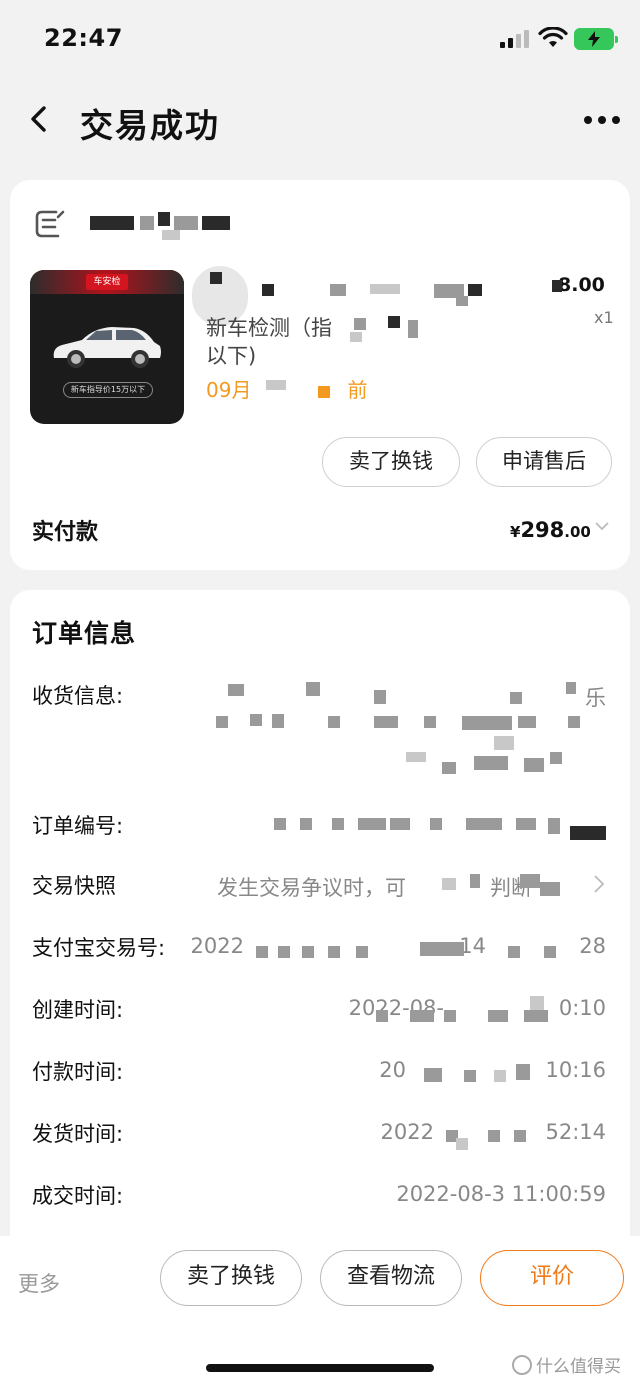 This screenshot has height=1386, width=640. What do you see at coordinates (39, 1283) in the screenshot?
I see `more-link: 更多` at bounding box center [39, 1283].